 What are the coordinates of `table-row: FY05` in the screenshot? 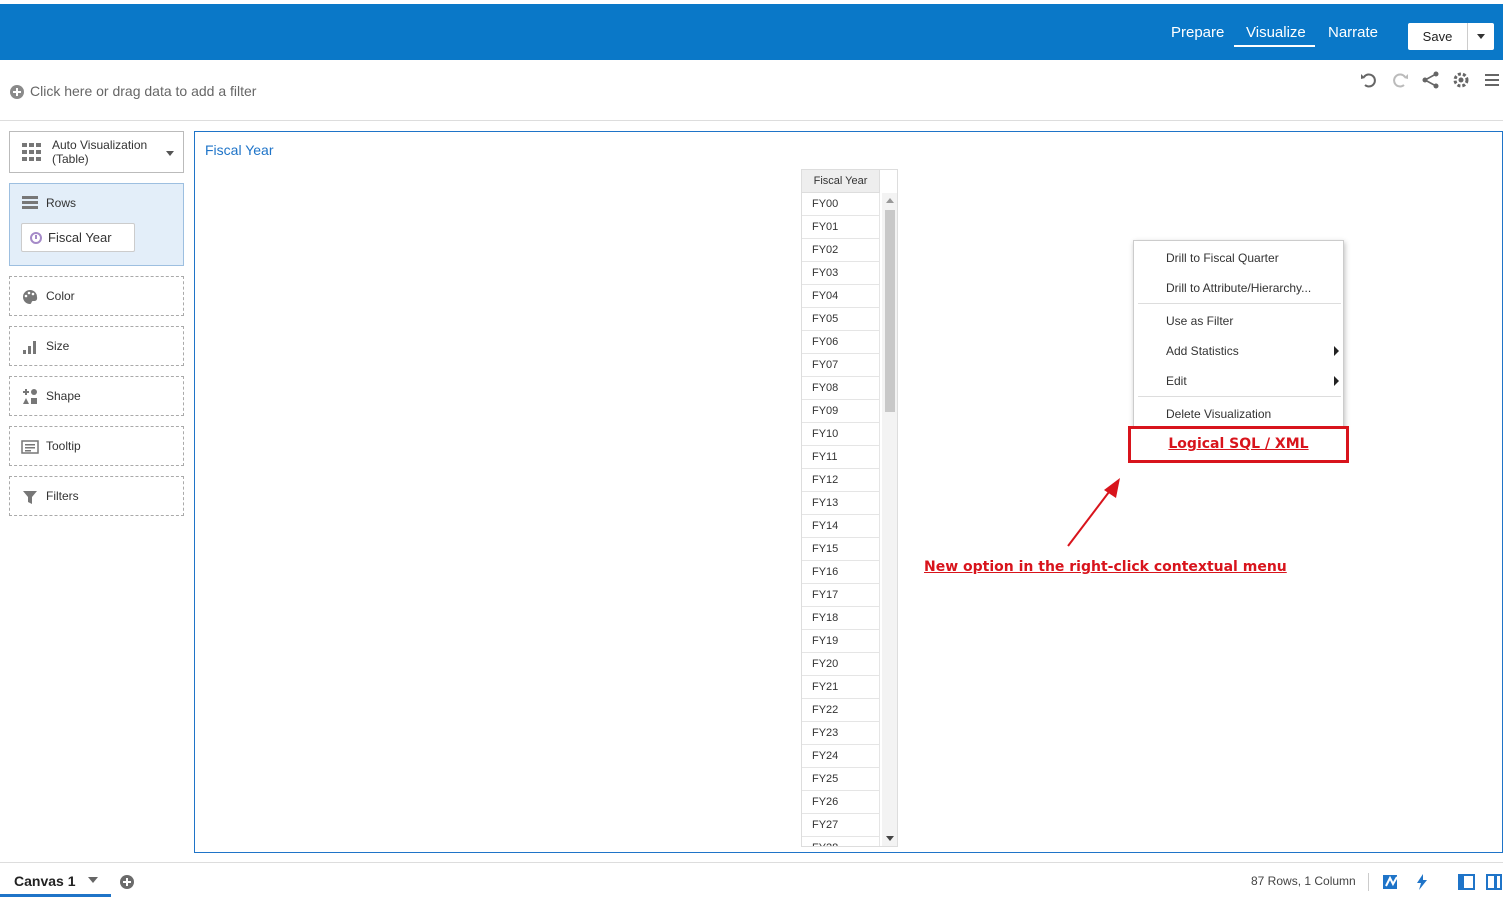 It's located at (841, 319).